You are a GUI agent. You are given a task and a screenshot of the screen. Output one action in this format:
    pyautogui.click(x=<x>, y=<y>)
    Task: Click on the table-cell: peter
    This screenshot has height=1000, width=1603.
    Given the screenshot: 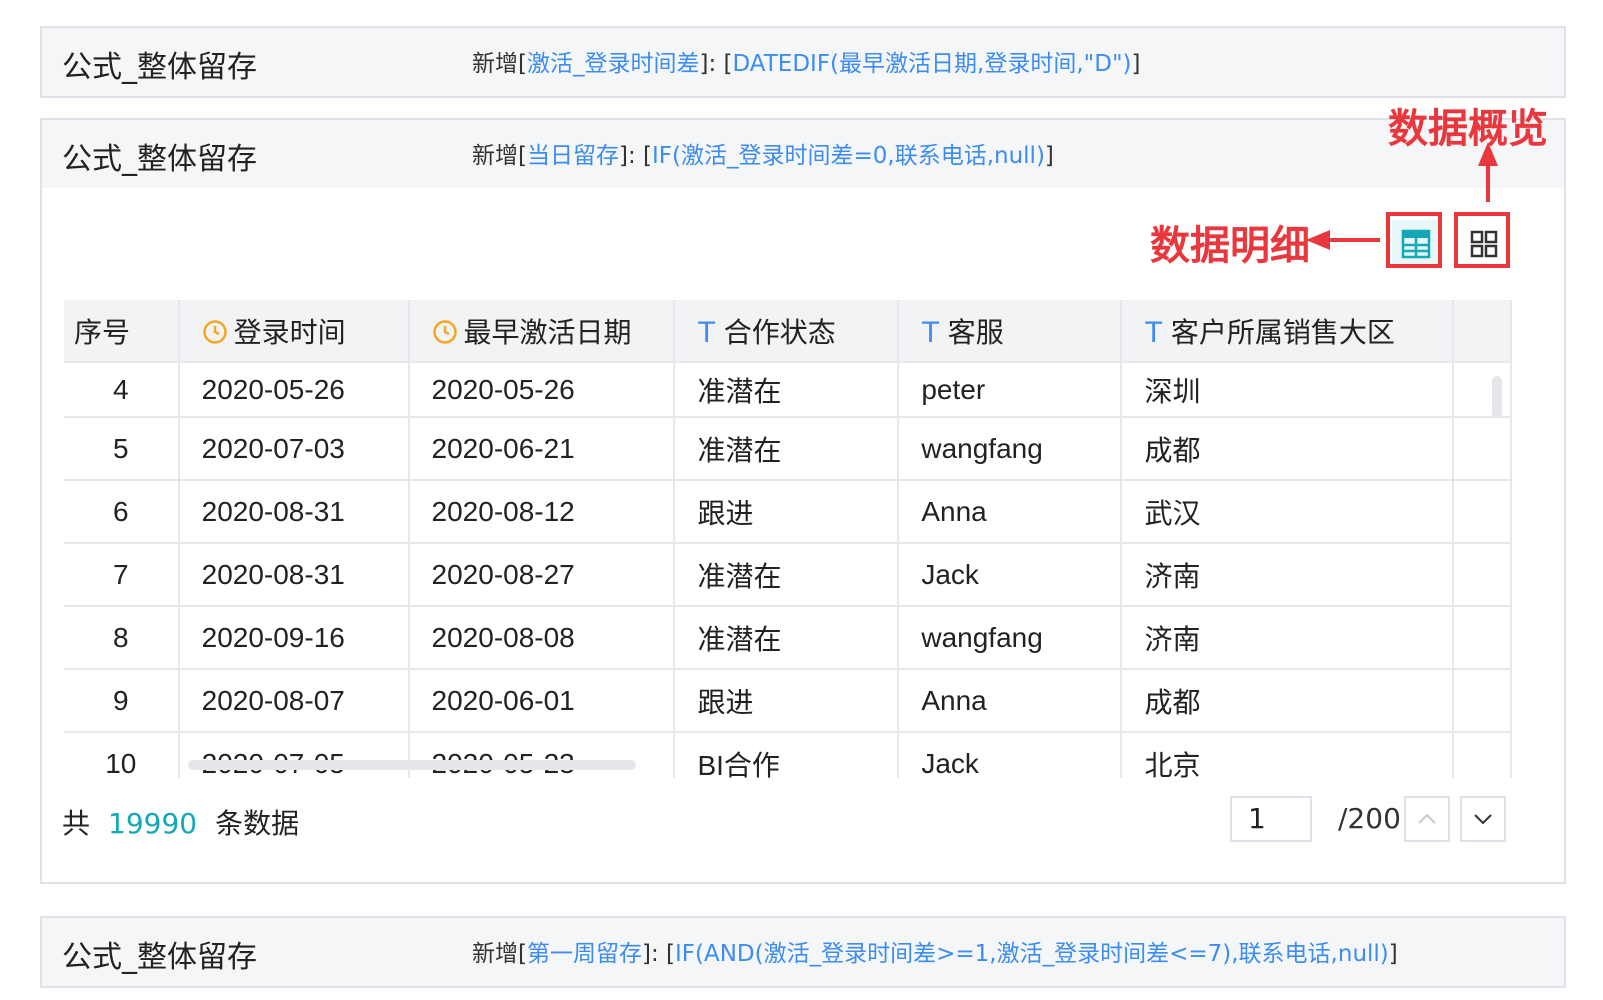 What is the action you would take?
    pyautogui.click(x=1010, y=390)
    